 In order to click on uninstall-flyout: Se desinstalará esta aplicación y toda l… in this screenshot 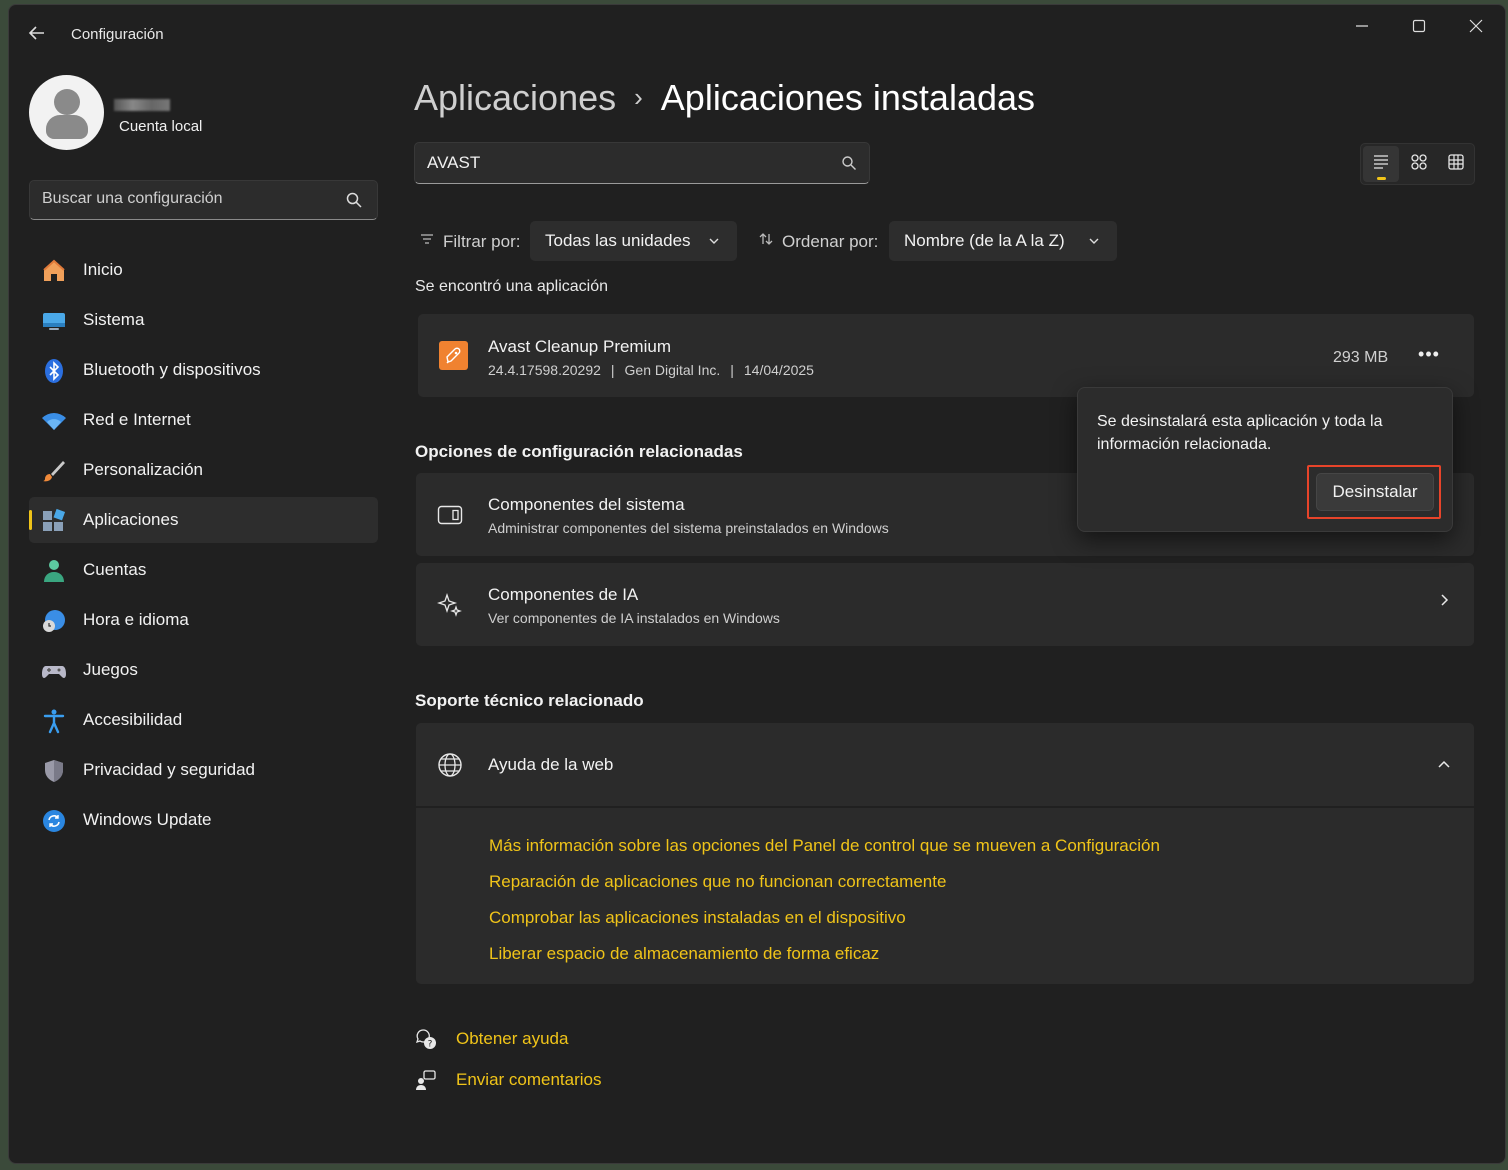, I will do `click(1265, 459)`.